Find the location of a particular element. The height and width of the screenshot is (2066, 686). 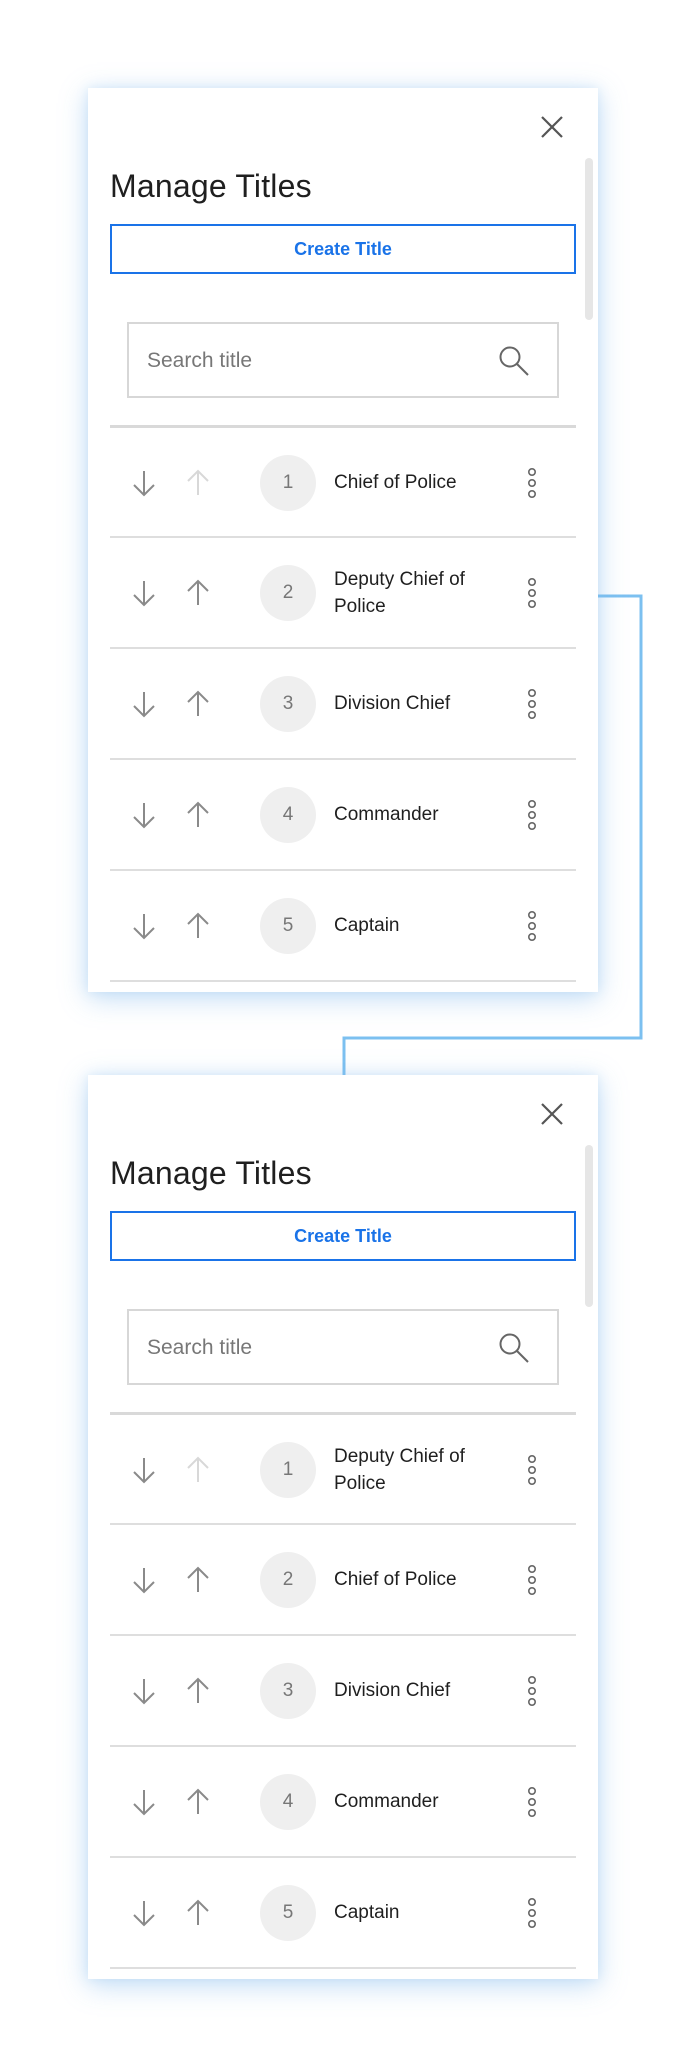

title-label: Commander is located at coordinates (386, 814).